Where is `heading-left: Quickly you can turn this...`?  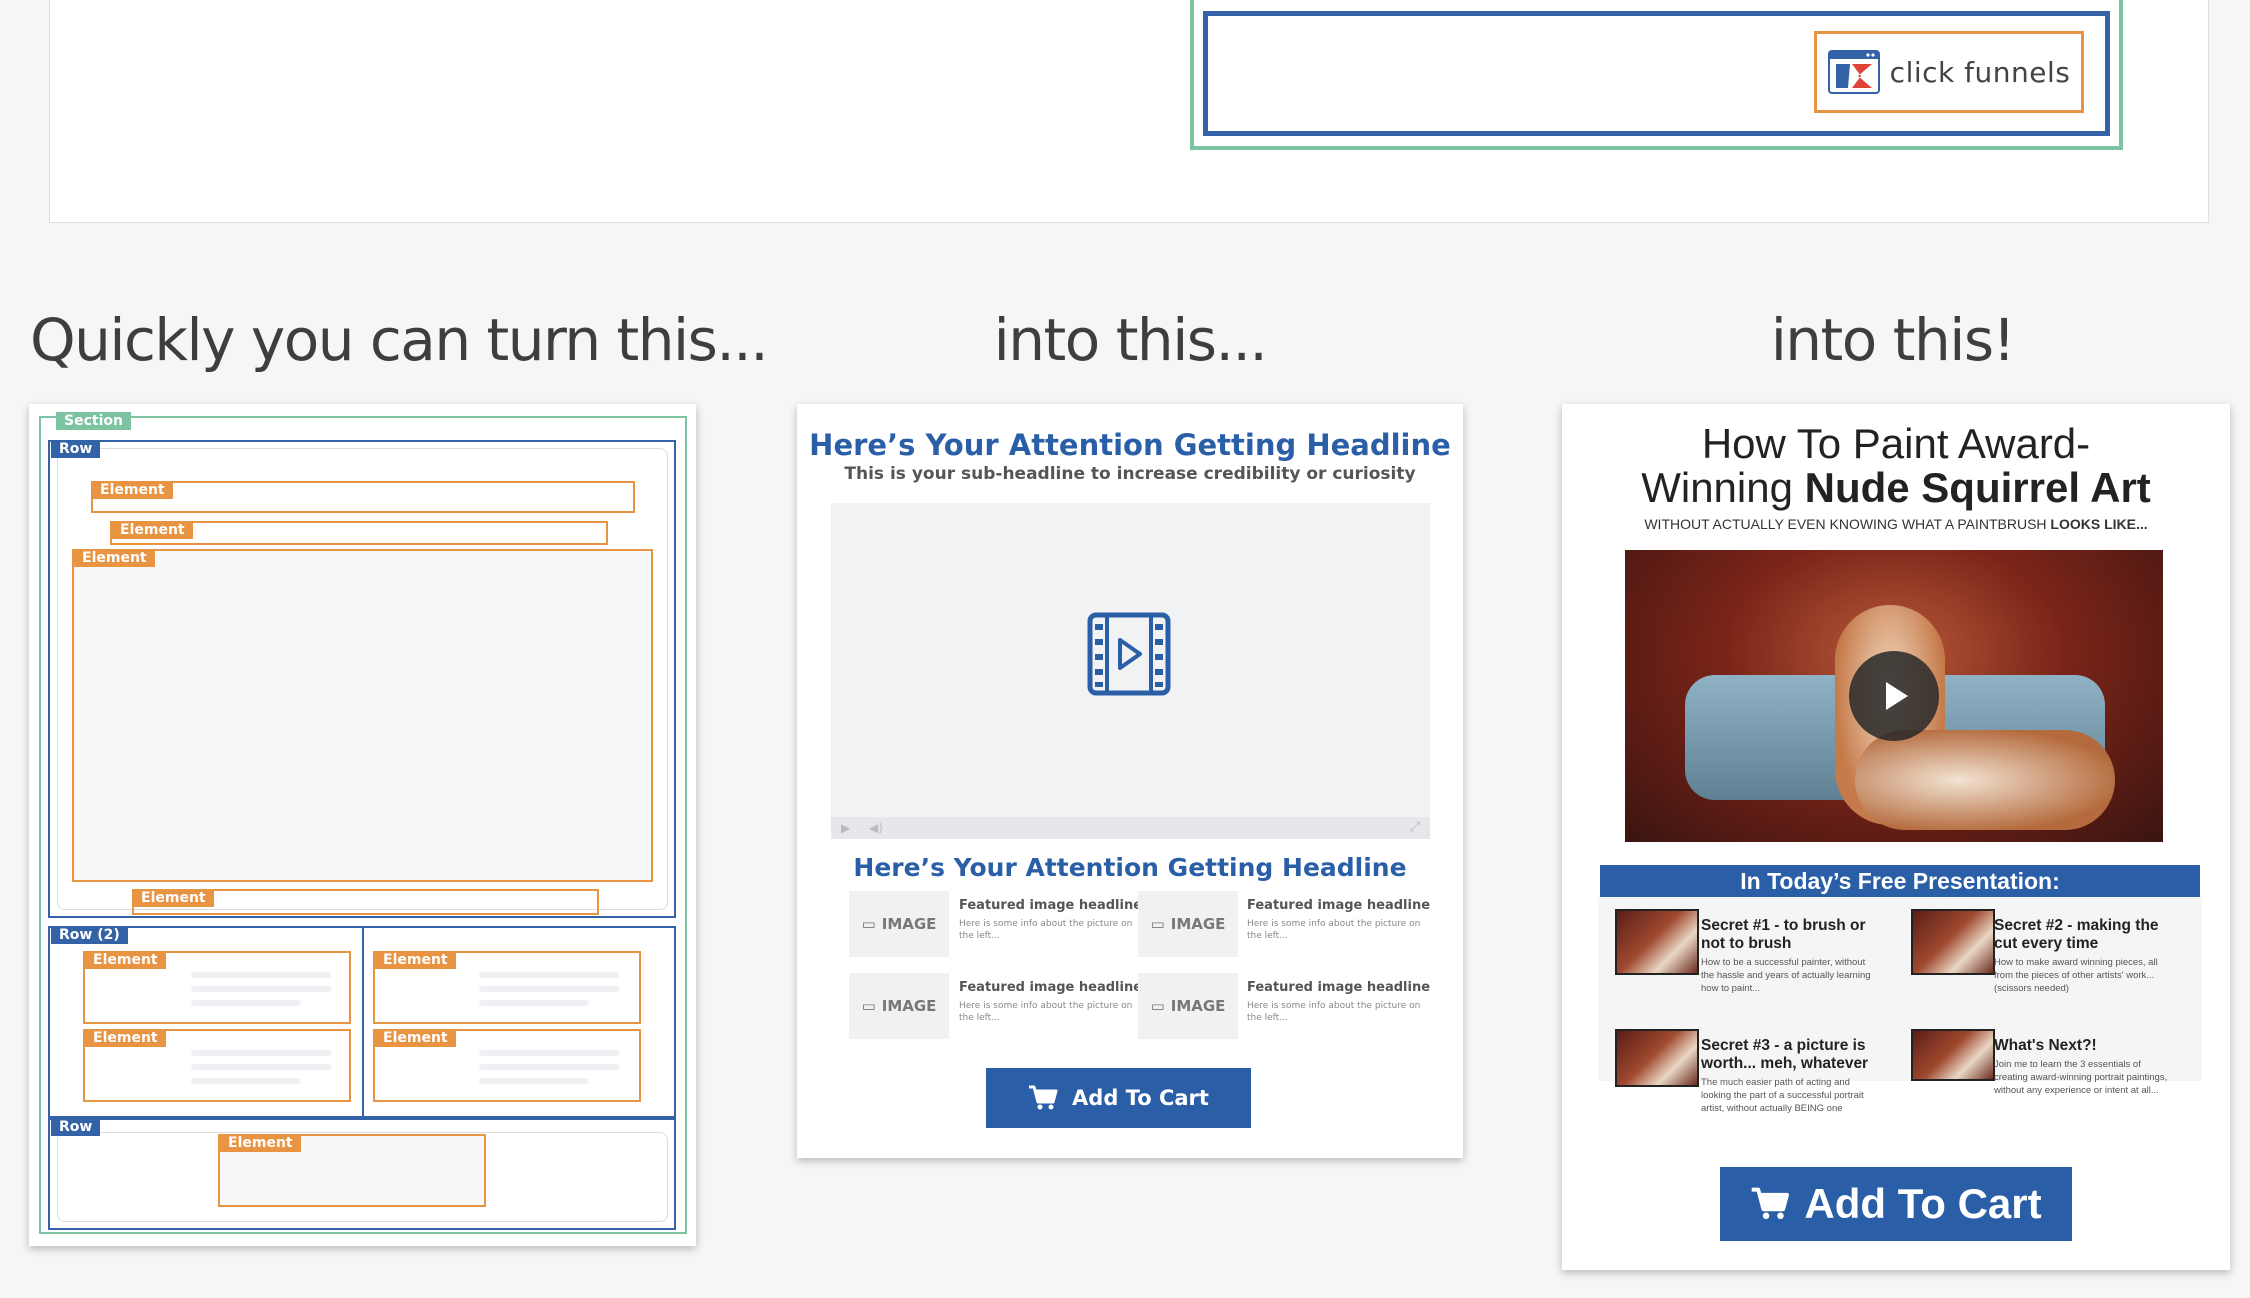 heading-left: Quickly you can turn this... is located at coordinates (399, 340).